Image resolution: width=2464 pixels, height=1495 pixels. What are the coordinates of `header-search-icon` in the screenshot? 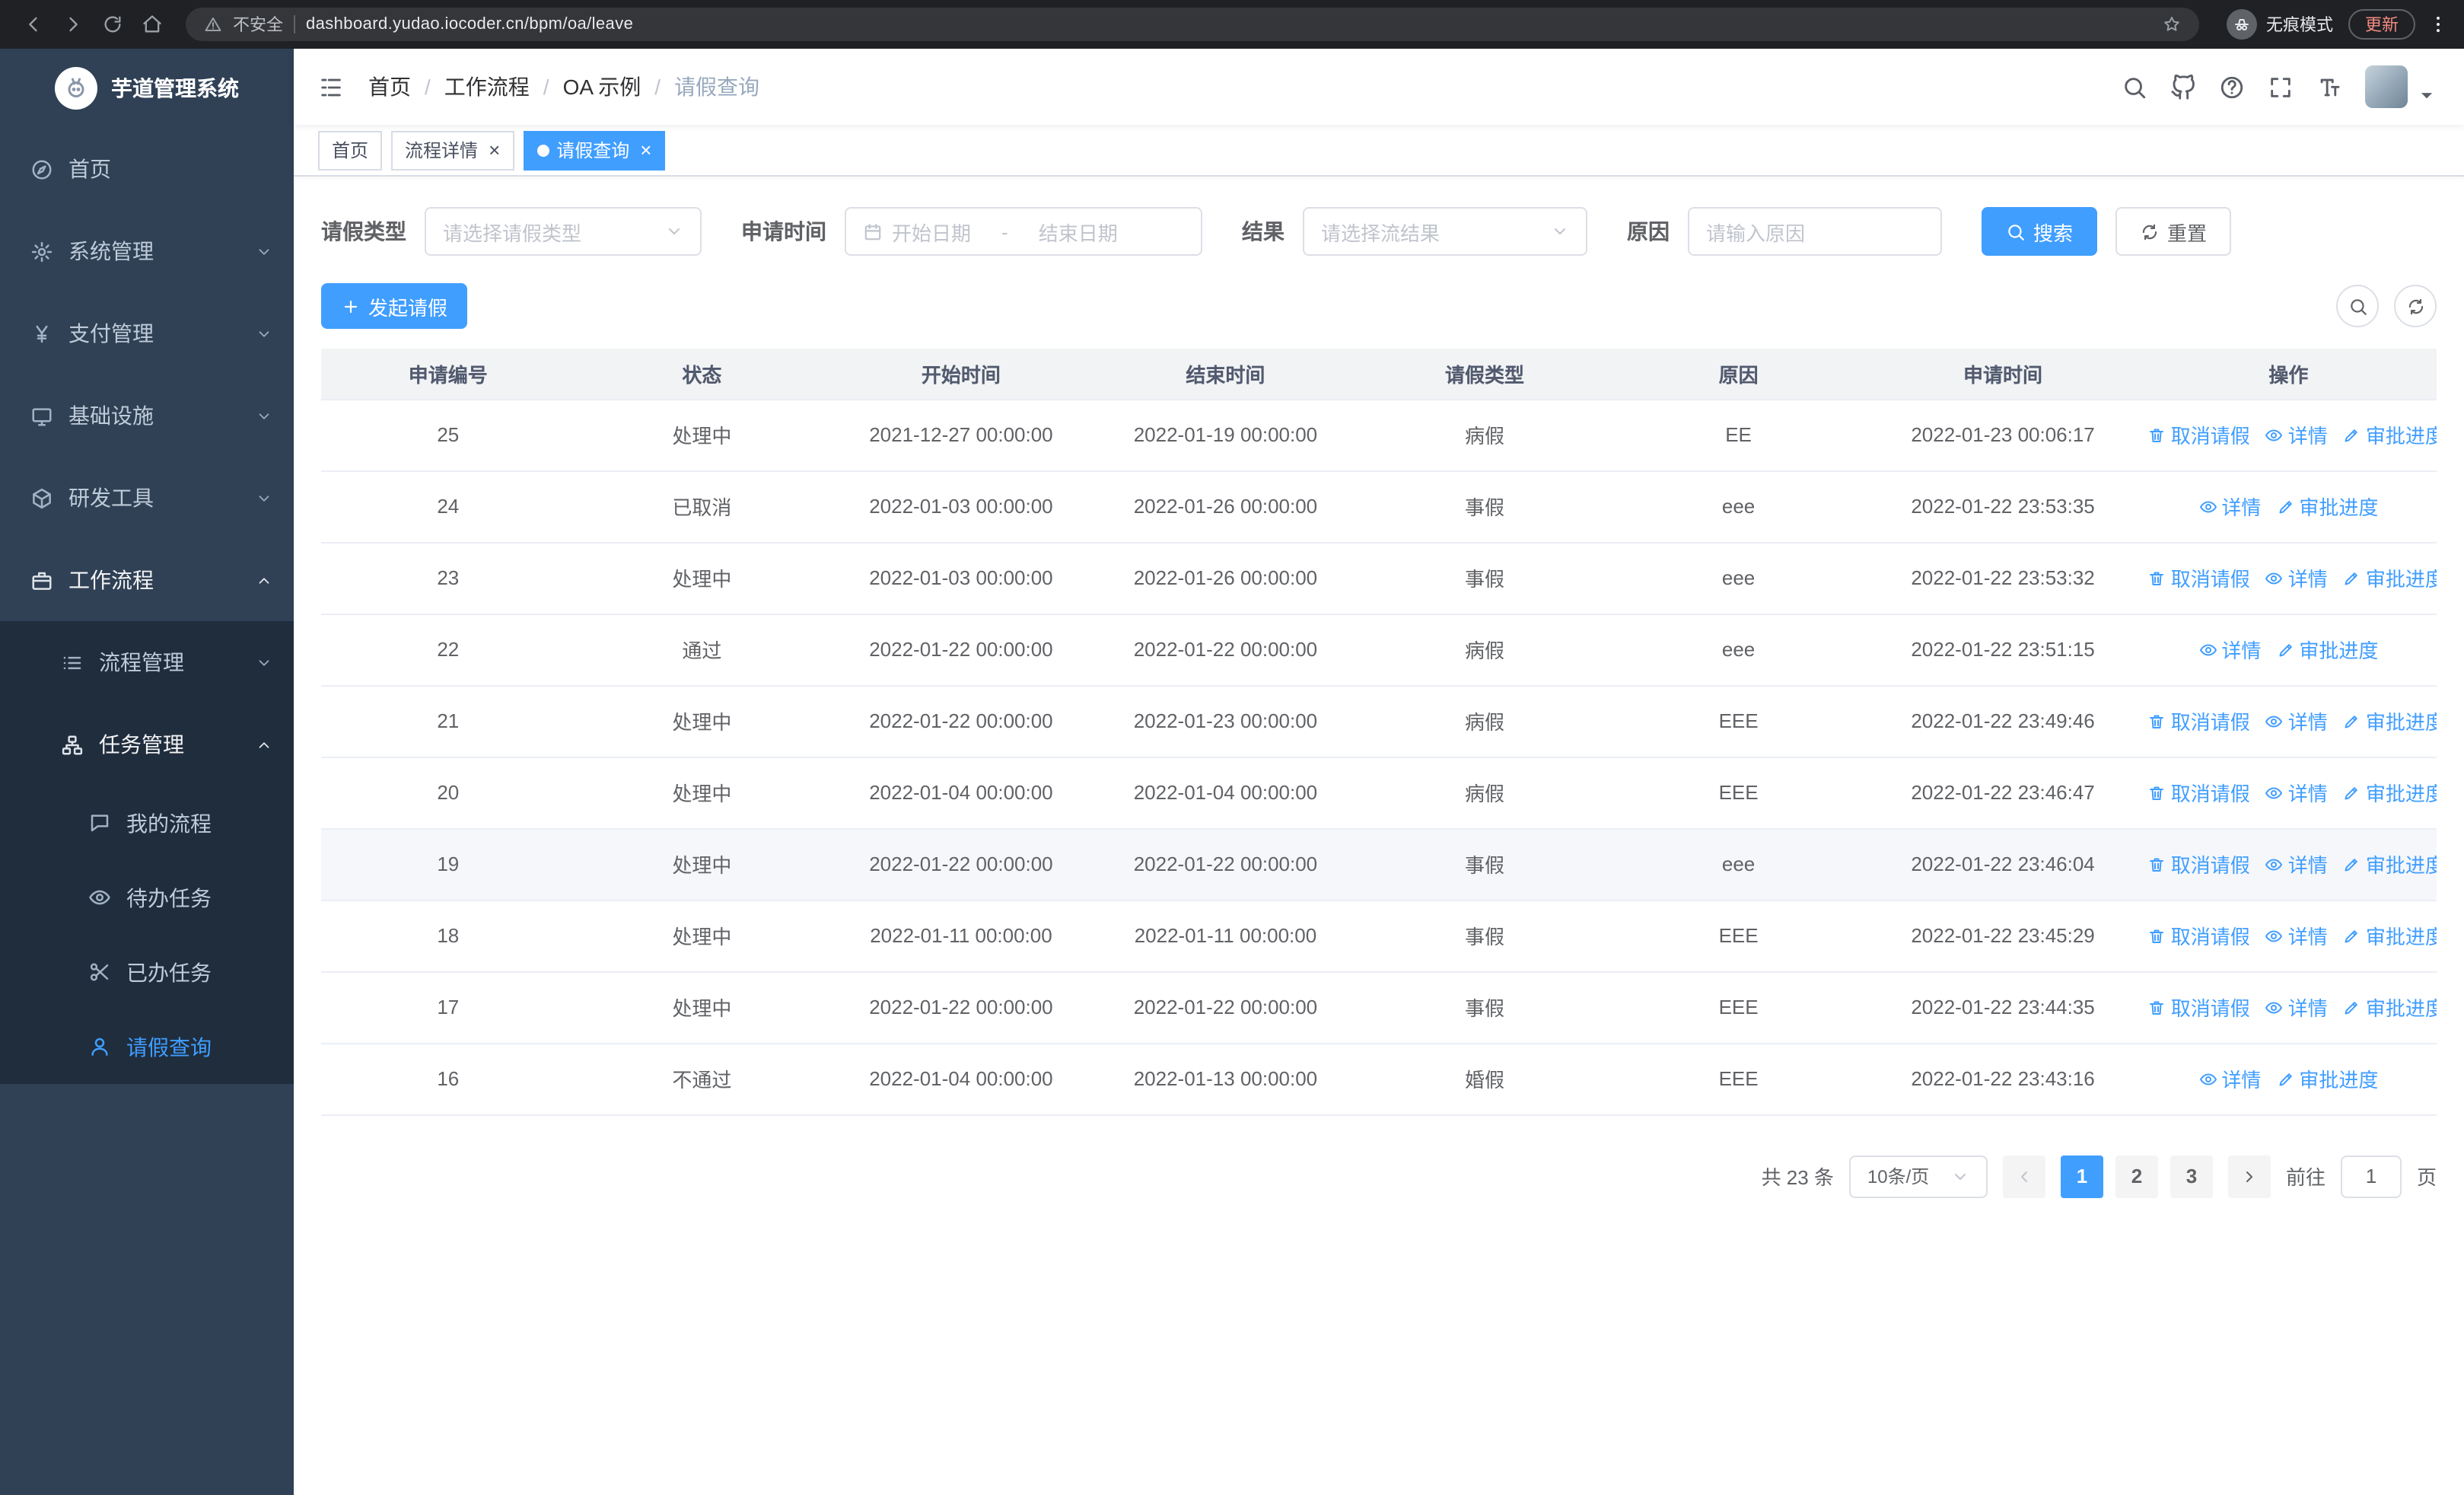 It's located at (2134, 87).